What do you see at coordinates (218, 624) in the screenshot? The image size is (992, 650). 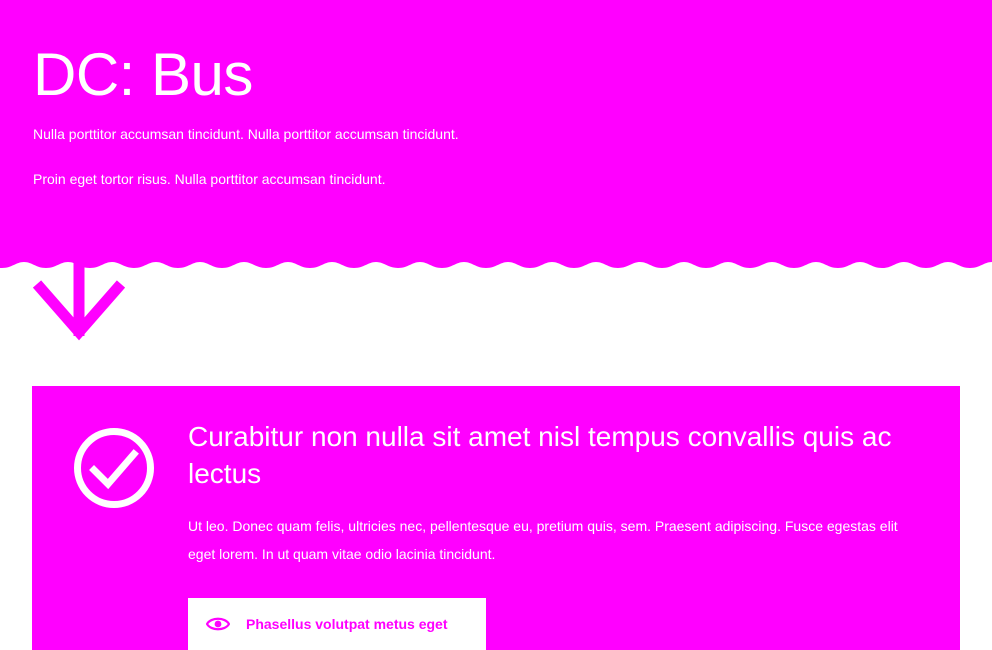 I see `eye-icon` at bounding box center [218, 624].